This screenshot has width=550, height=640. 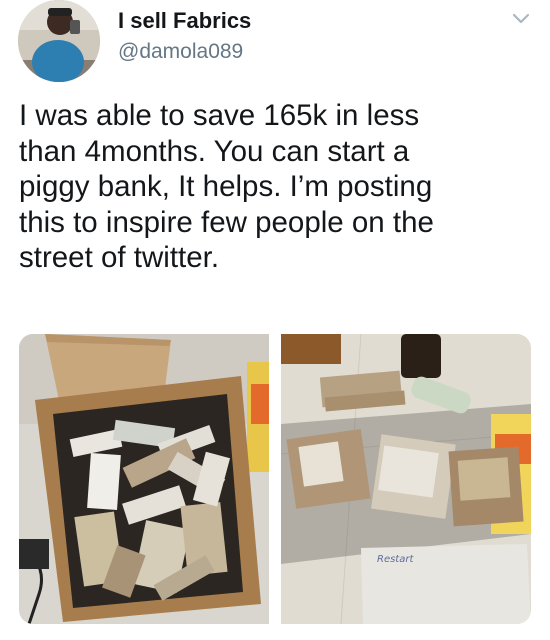 I want to click on user-handle: @damola089, so click(x=180, y=52).